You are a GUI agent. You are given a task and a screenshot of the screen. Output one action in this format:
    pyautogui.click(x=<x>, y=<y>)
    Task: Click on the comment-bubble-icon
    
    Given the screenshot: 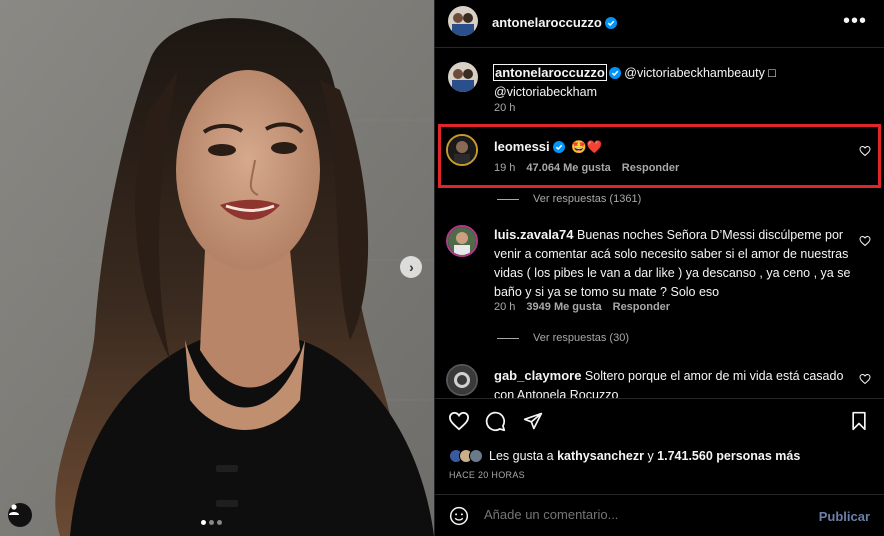 What is the action you would take?
    pyautogui.click(x=495, y=421)
    